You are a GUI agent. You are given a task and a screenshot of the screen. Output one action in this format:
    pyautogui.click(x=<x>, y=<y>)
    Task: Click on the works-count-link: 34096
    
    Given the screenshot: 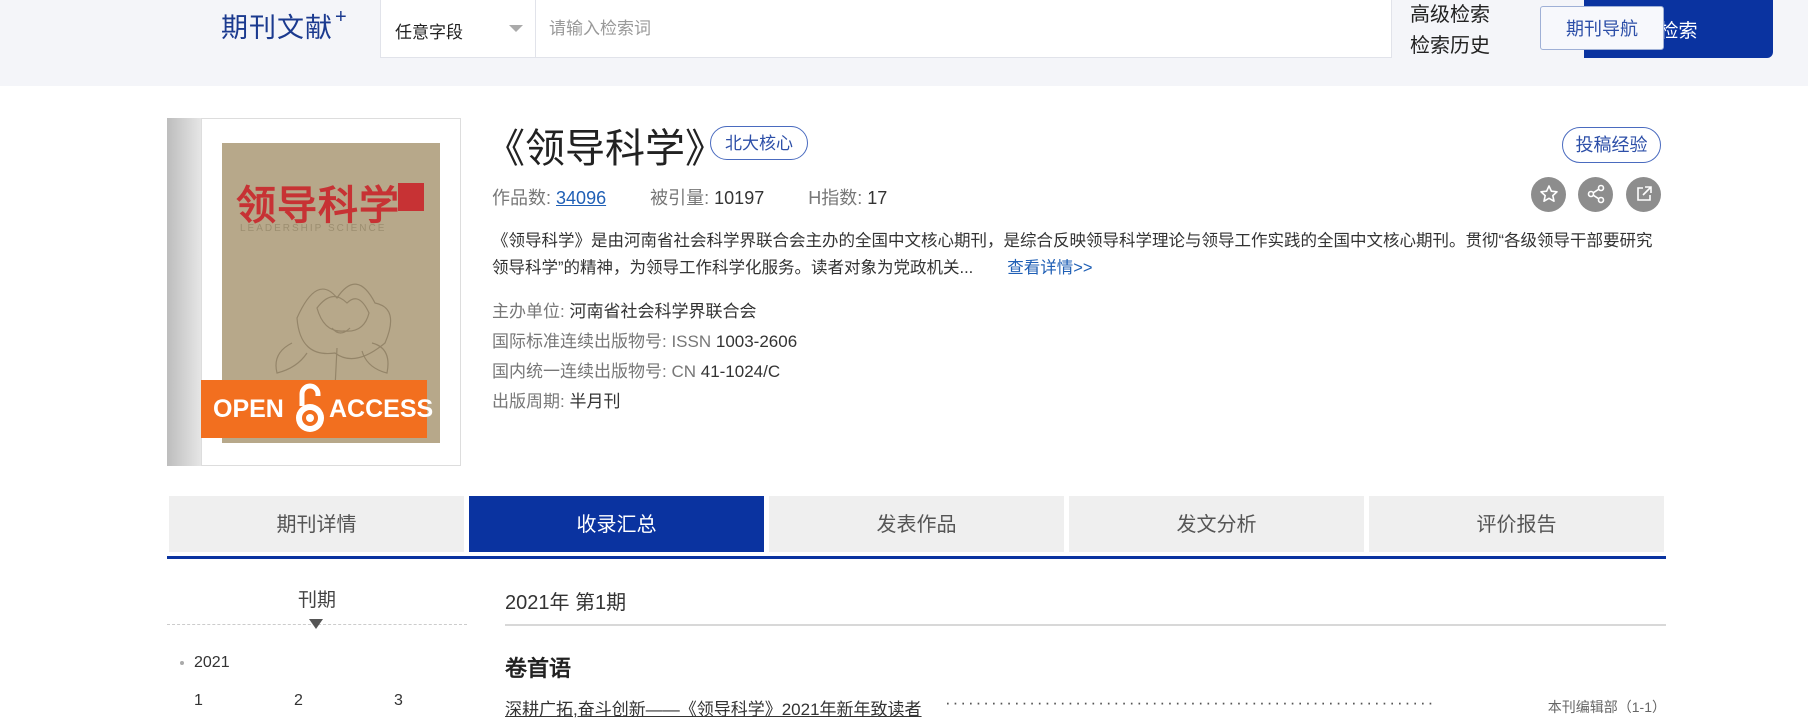 What is the action you would take?
    pyautogui.click(x=581, y=198)
    